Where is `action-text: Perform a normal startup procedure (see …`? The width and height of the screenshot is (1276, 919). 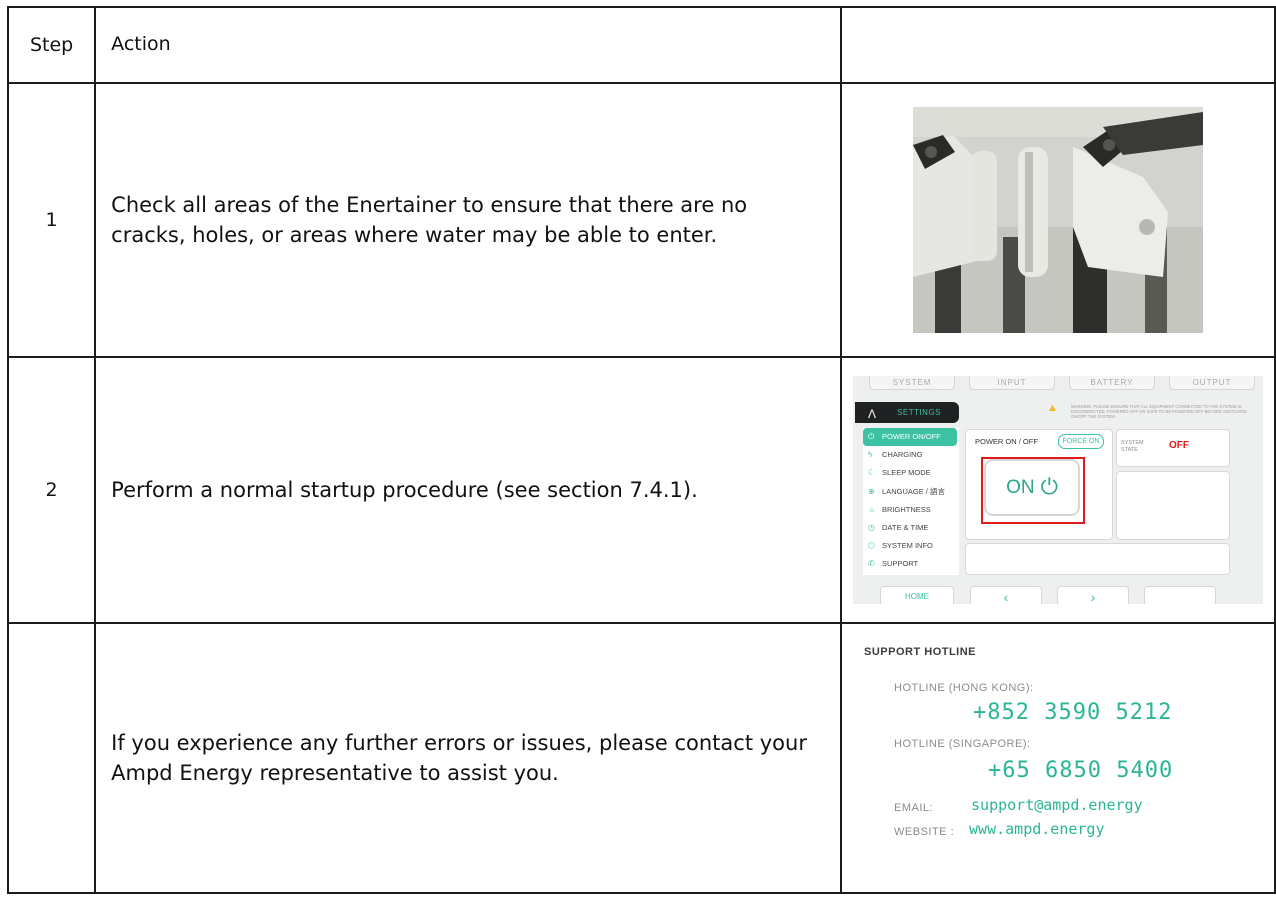 action-text: Perform a normal startup procedure (see … is located at coordinates (404, 489).